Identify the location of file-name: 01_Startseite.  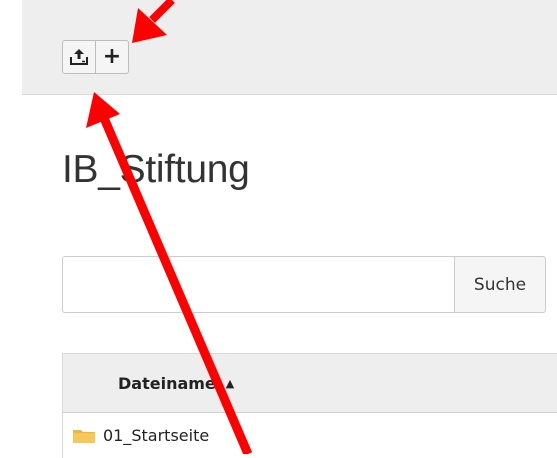
(156, 435).